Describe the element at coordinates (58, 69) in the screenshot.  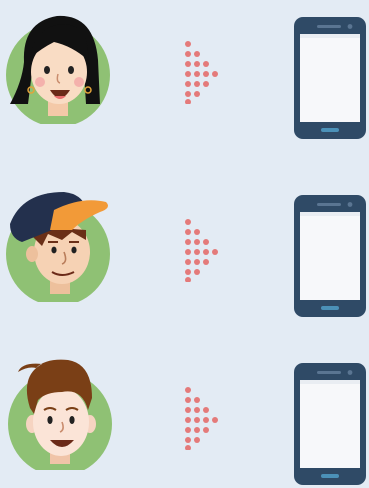
I see `woman-black-hair-avatar` at that location.